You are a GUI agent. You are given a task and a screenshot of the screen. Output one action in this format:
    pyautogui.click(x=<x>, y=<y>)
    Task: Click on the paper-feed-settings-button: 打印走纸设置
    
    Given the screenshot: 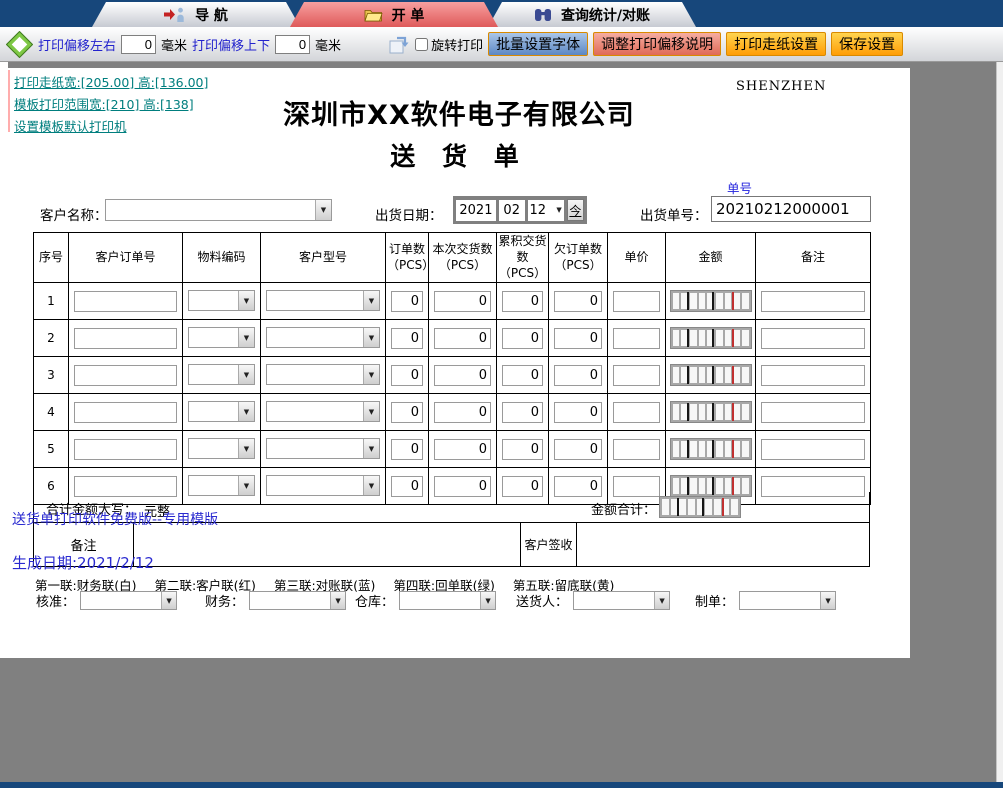 What is the action you would take?
    pyautogui.click(x=776, y=44)
    